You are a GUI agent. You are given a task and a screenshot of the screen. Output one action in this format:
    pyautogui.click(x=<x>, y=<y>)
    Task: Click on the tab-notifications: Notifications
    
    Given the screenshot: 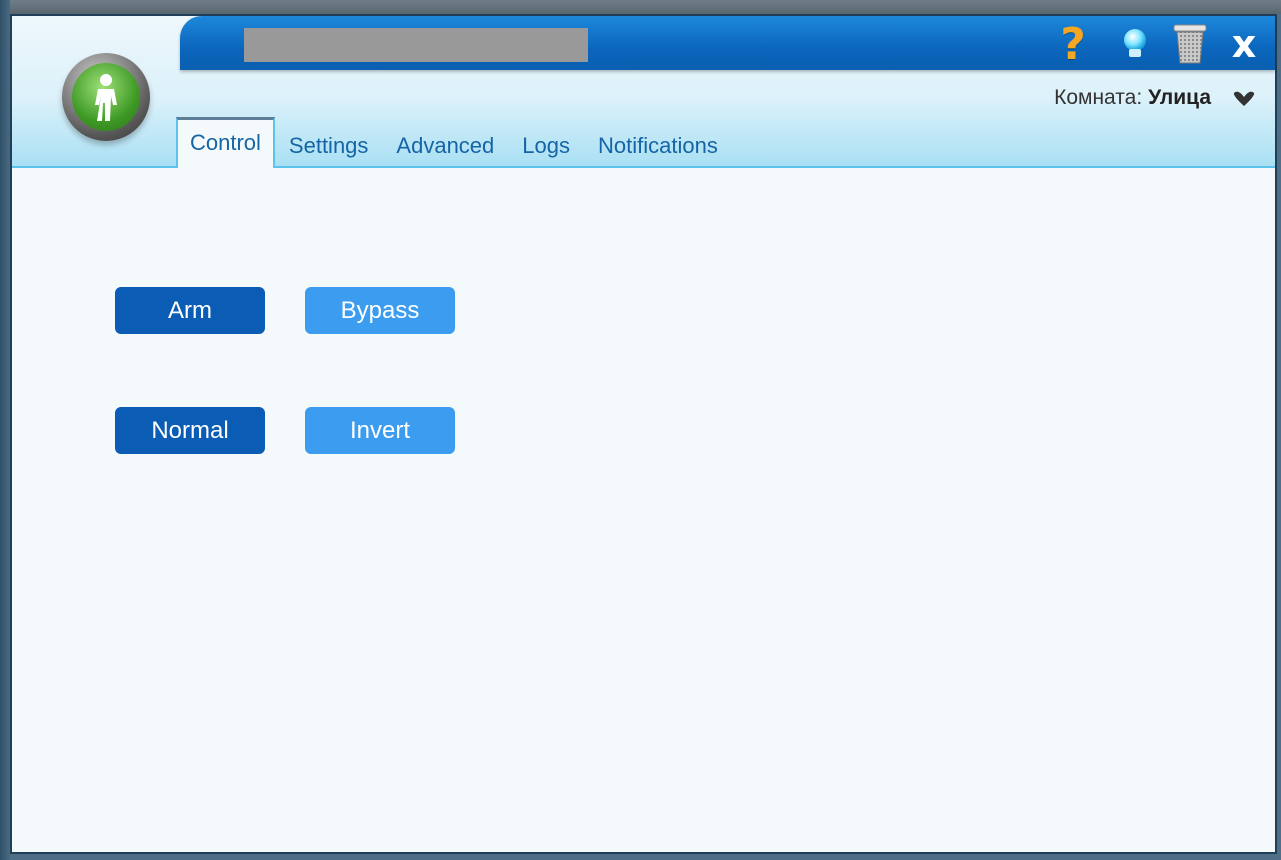 What is the action you would take?
    pyautogui.click(x=658, y=146)
    